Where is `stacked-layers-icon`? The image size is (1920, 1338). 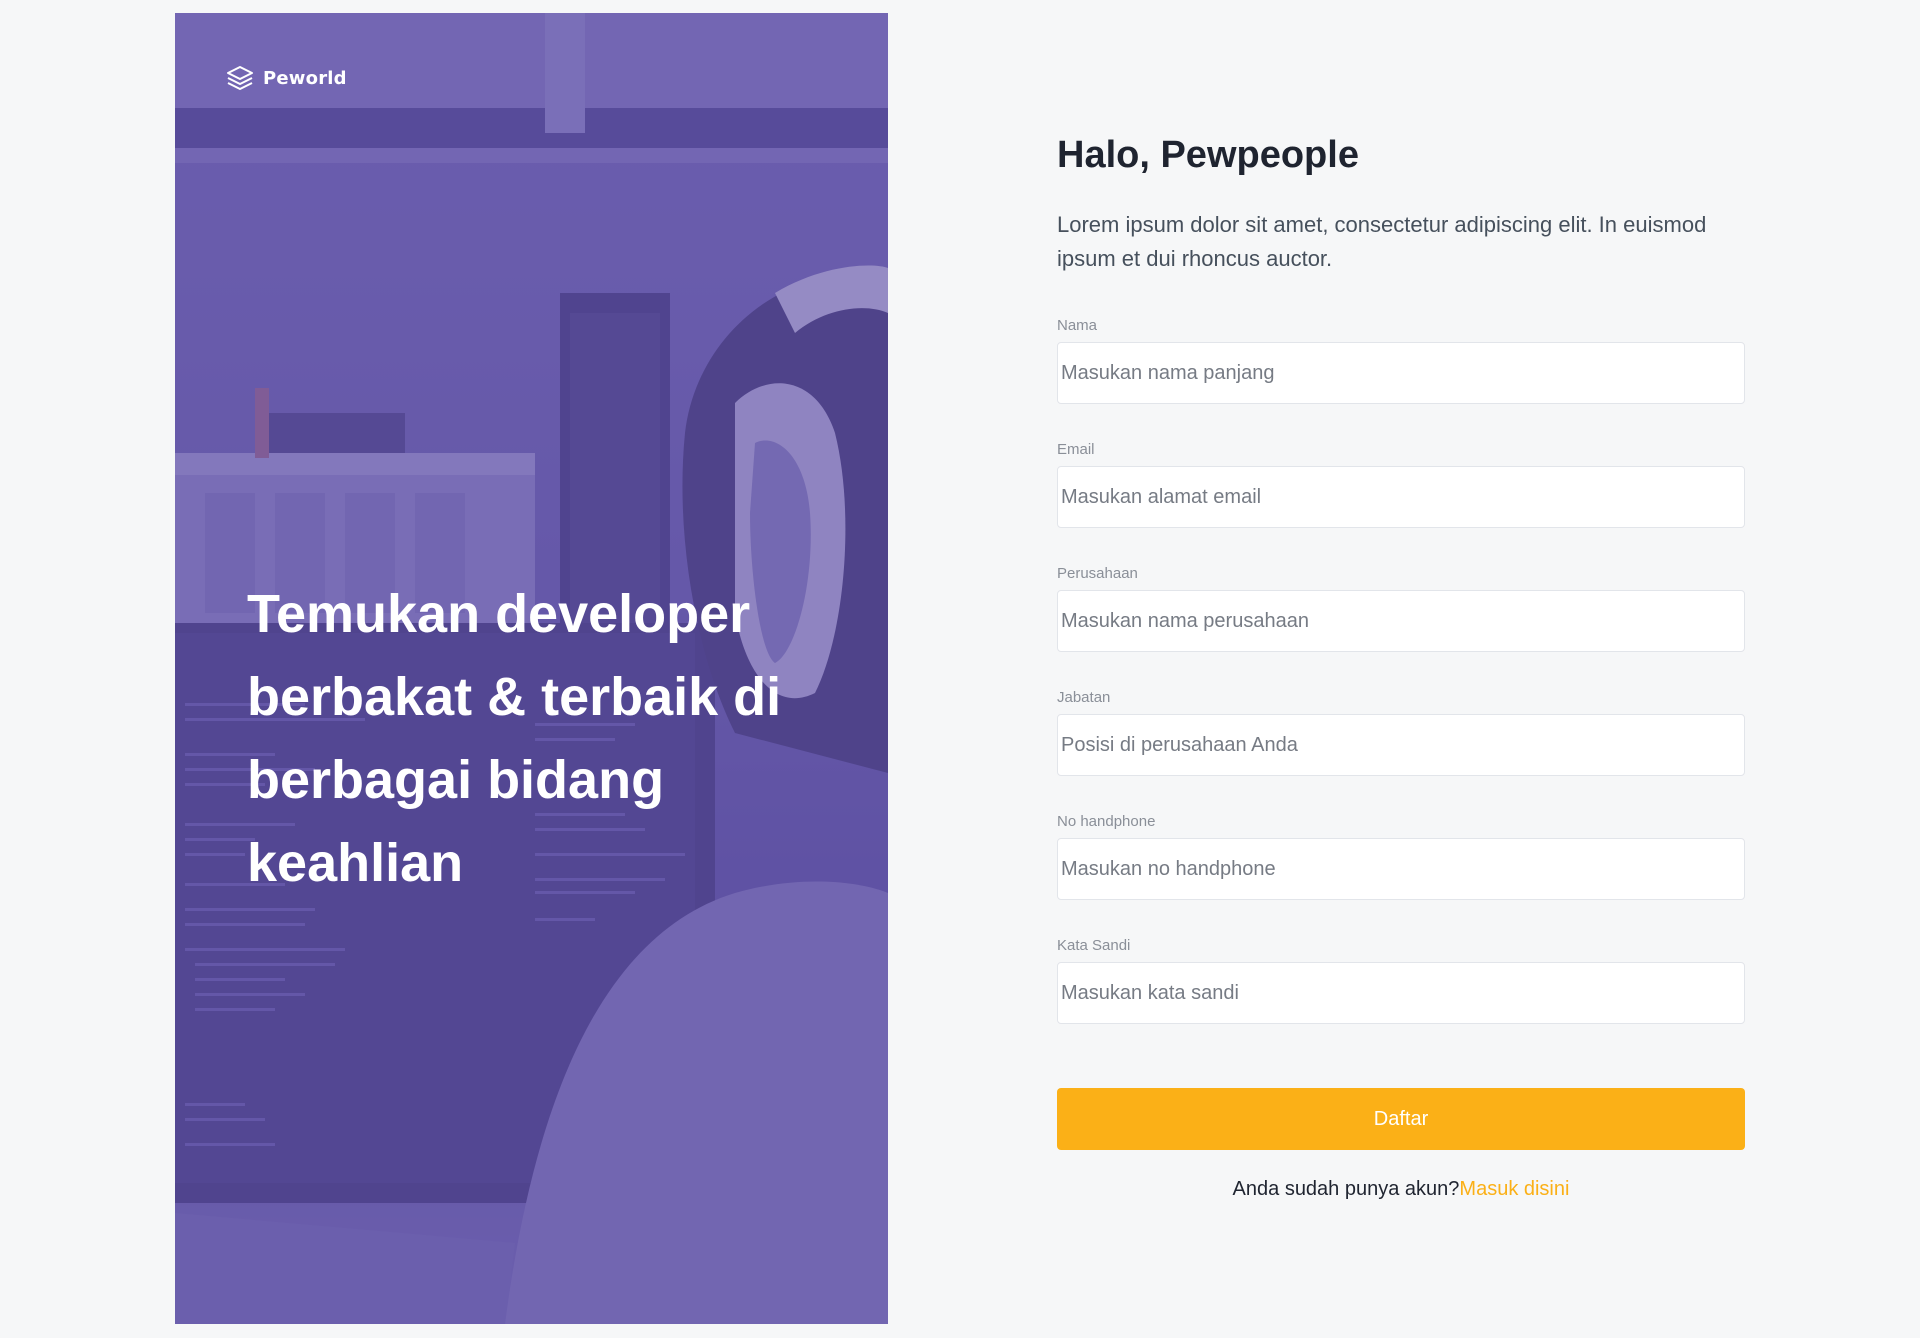
stacked-layers-icon is located at coordinates (240, 78).